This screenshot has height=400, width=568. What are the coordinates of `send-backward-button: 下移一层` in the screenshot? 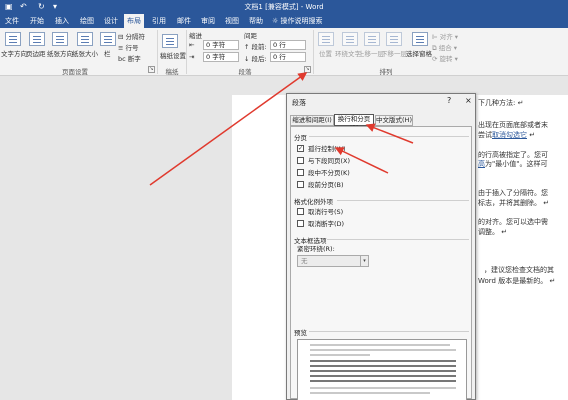 It's located at (394, 53).